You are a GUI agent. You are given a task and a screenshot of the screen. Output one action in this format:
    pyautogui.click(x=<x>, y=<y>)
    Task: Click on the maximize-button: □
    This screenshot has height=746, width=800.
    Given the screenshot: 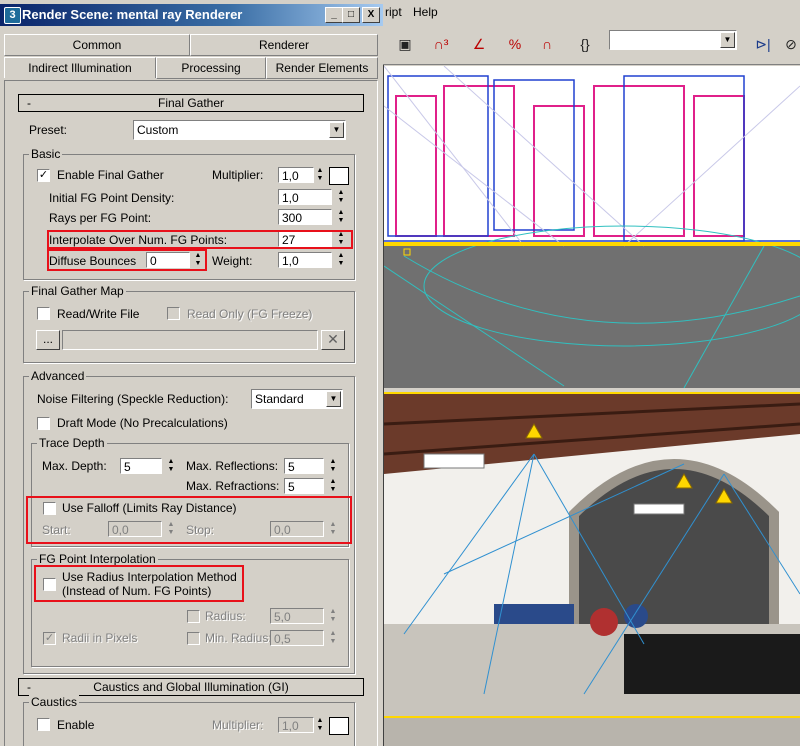 What is the action you would take?
    pyautogui.click(x=351, y=15)
    